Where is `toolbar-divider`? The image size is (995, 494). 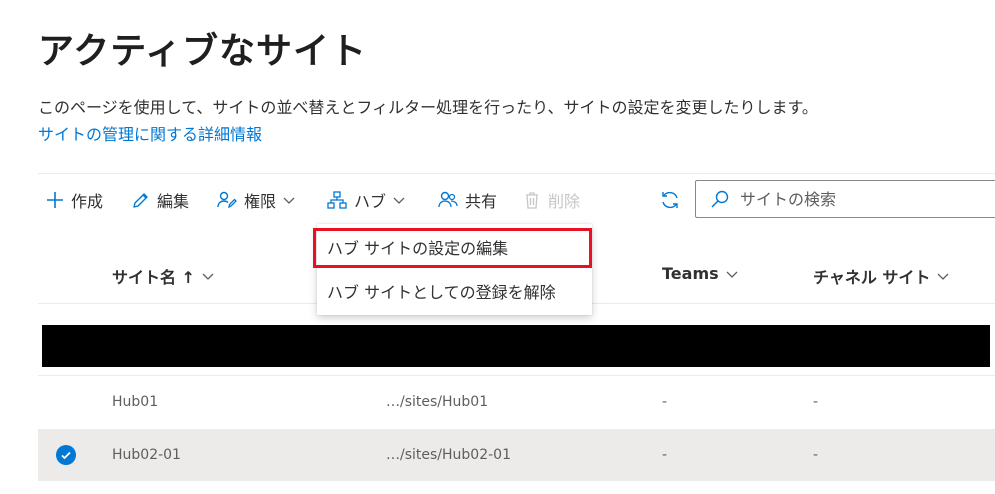
toolbar-divider is located at coordinates (516, 173).